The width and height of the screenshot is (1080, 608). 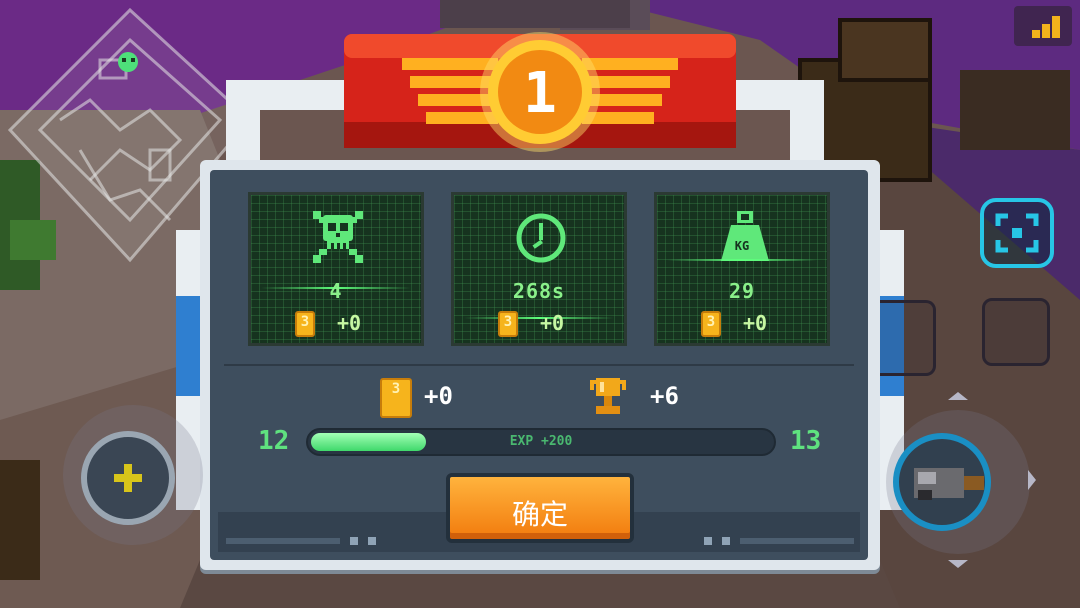 I want to click on trophy-icon, so click(x=608, y=396).